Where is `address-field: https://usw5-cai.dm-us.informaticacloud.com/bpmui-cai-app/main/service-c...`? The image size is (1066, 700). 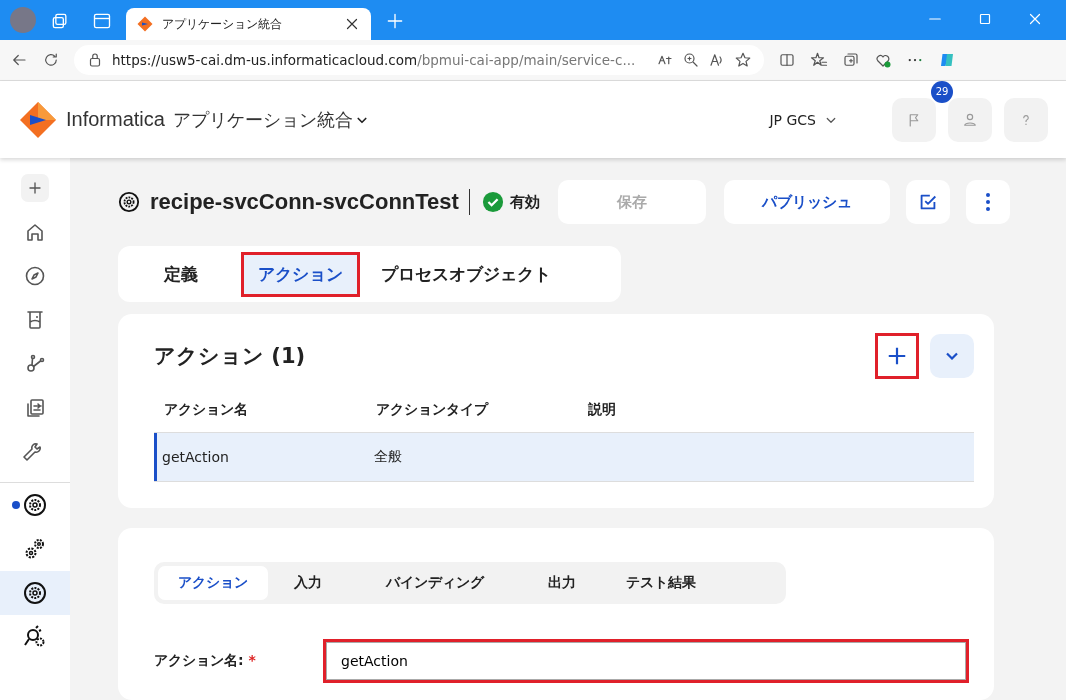
address-field: https://usw5-cai.dm-us.informaticacloud.com/bpmui-cai-app/main/service-c... is located at coordinates (419, 60).